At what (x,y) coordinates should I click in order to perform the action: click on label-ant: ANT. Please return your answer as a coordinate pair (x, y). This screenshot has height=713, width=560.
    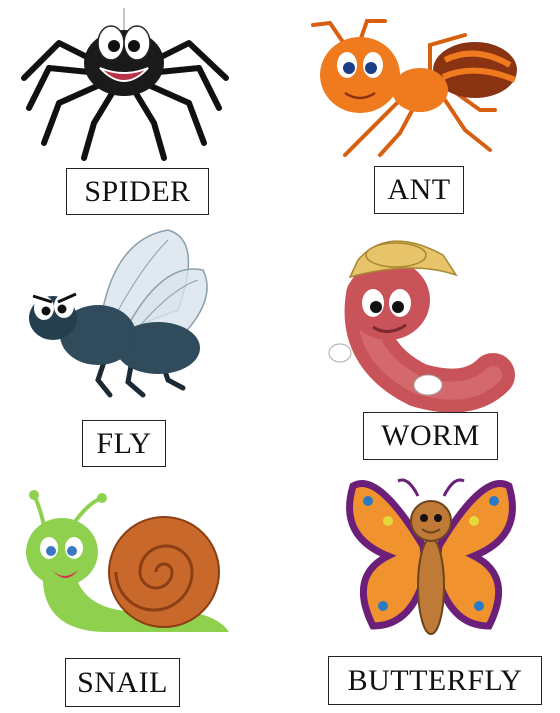
    Looking at the image, I should click on (419, 190).